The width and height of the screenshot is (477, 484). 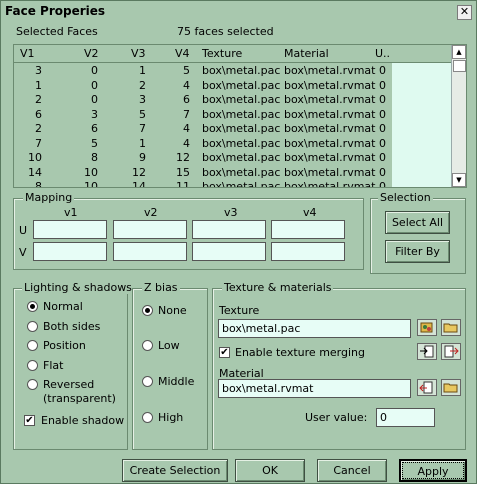 What do you see at coordinates (29, 420) in the screenshot?
I see `enable-shadow-checkbox: ✔` at bounding box center [29, 420].